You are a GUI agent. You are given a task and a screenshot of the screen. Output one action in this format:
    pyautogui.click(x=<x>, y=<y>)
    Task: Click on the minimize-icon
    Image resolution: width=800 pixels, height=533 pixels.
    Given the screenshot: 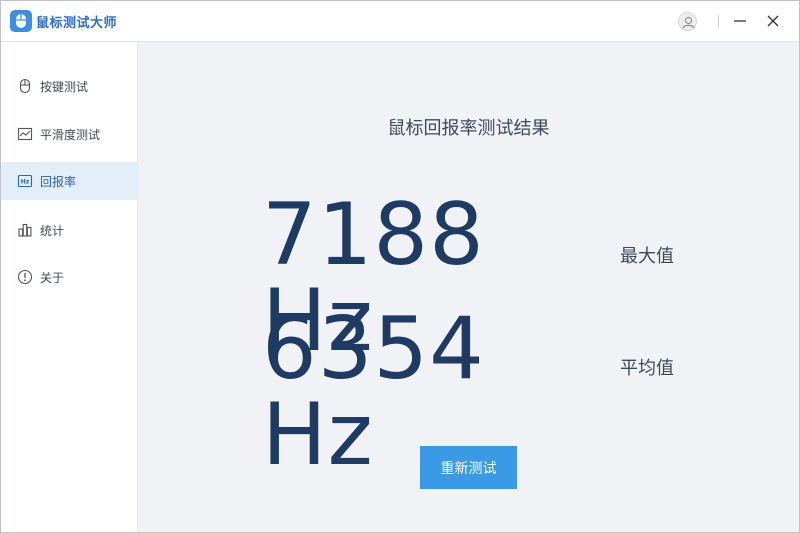 What is the action you would take?
    pyautogui.click(x=740, y=21)
    